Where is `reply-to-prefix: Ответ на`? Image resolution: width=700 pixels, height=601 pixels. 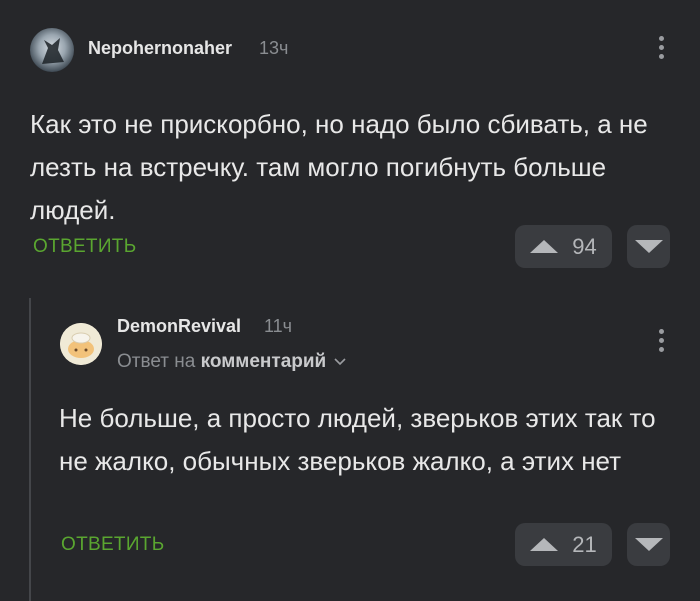 reply-to-prefix: Ответ на is located at coordinates (156, 361).